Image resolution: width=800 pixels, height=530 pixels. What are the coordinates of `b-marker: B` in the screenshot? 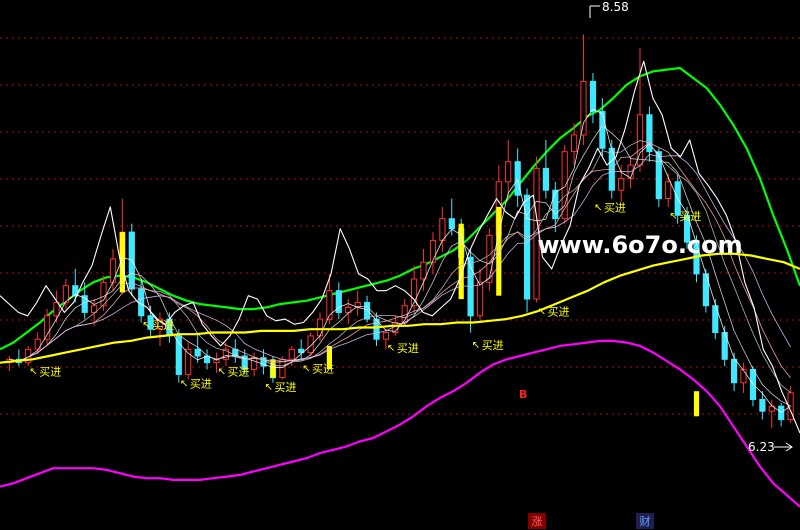 It's located at (523, 394).